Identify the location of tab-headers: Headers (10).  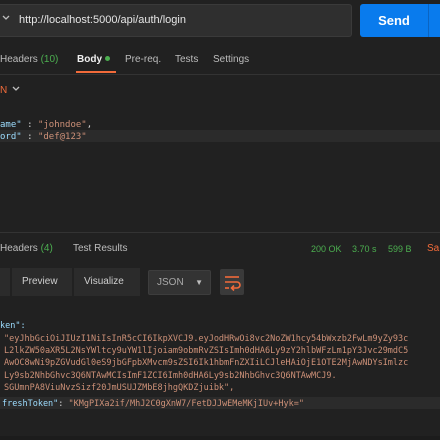
(29, 59).